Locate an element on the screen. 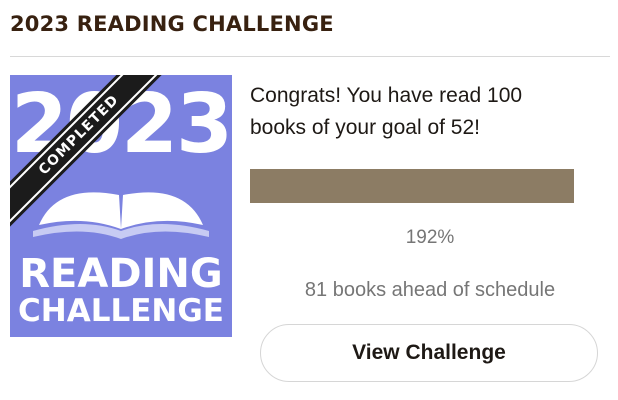  progress-bar-fill is located at coordinates (412, 186).